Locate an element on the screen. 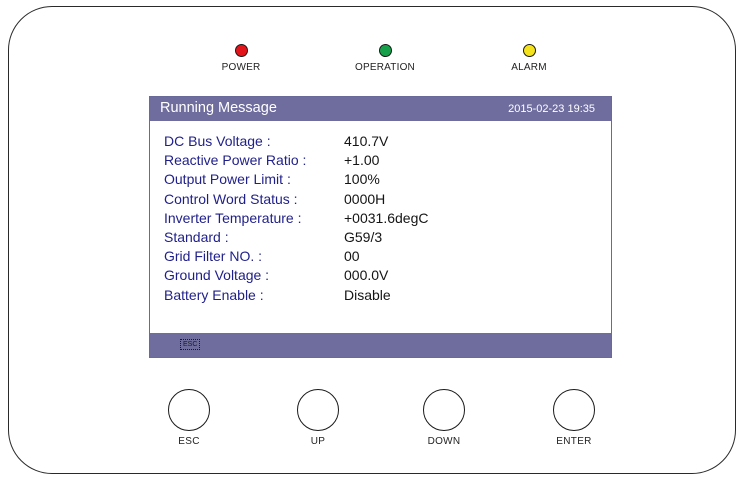  row-value: 100% is located at coordinates (362, 179).